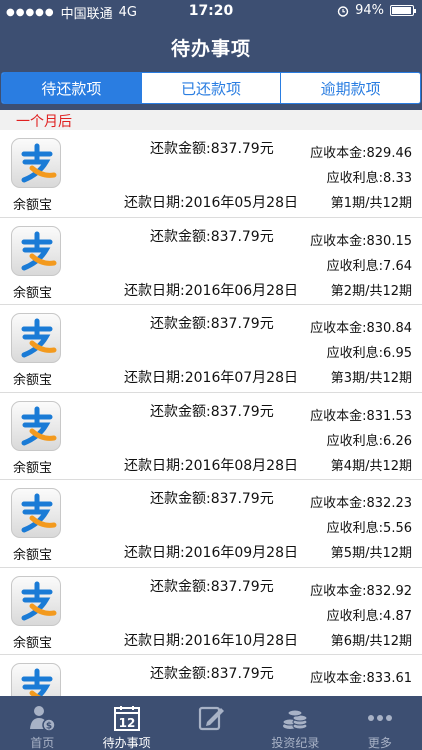  Describe the element at coordinates (44, 122) in the screenshot. I see `section-header-label: 一个月后` at that location.